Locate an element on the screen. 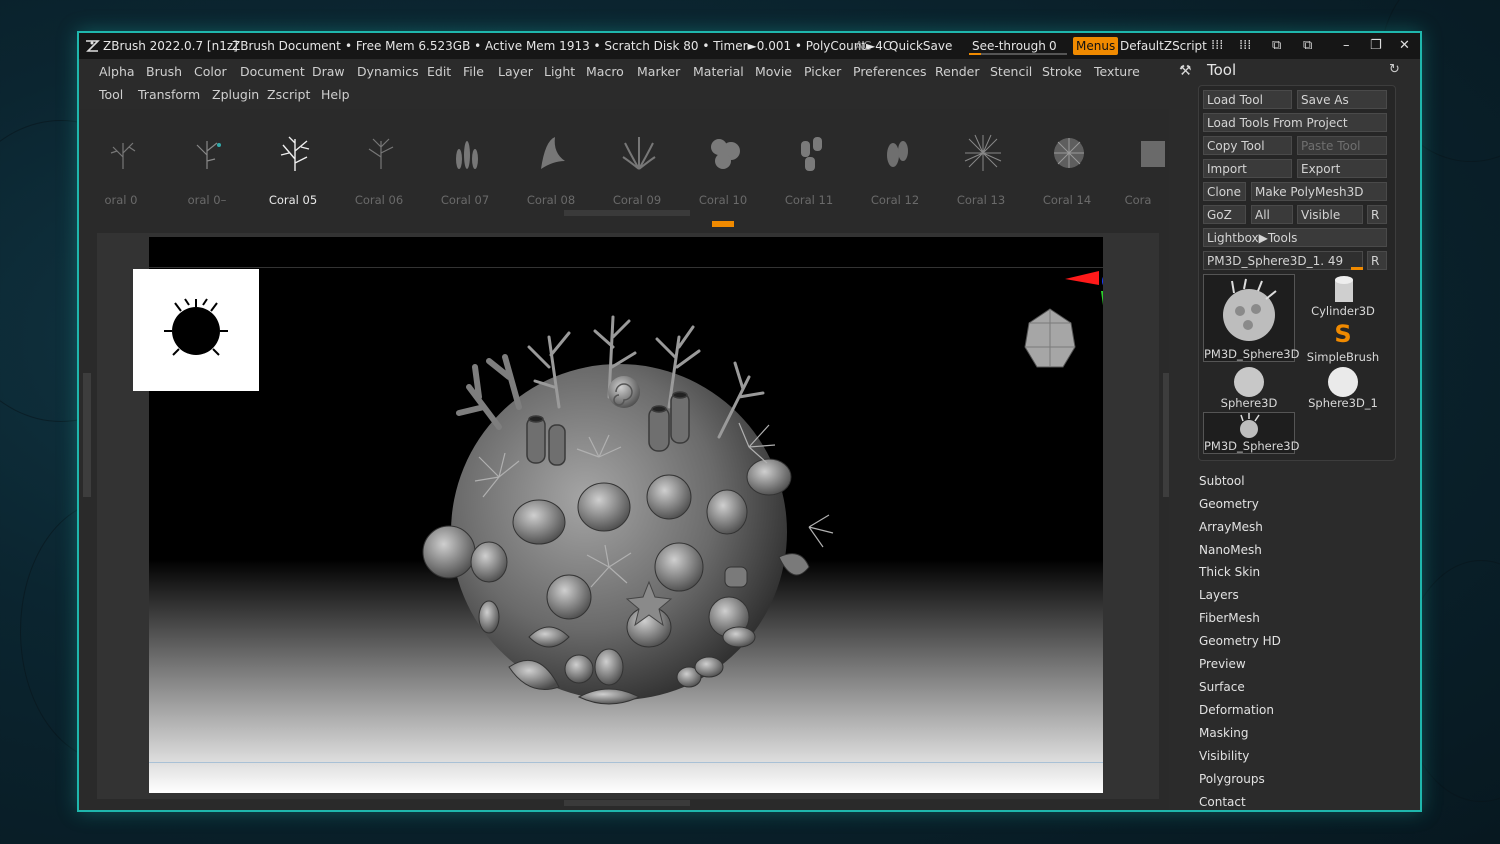  subpalette-arraymesh: ArrayMesh is located at coordinates (1231, 527).